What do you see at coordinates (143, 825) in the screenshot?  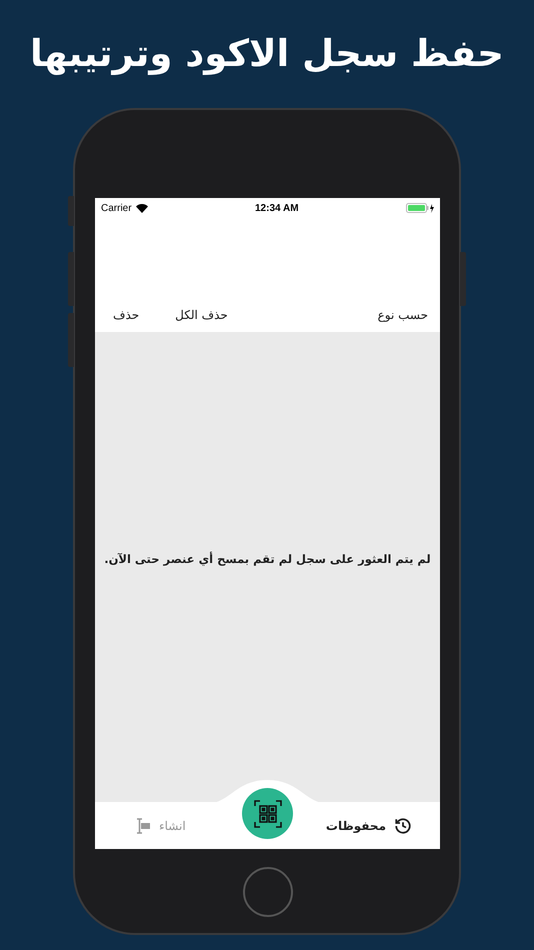 I see `stamp-icon` at bounding box center [143, 825].